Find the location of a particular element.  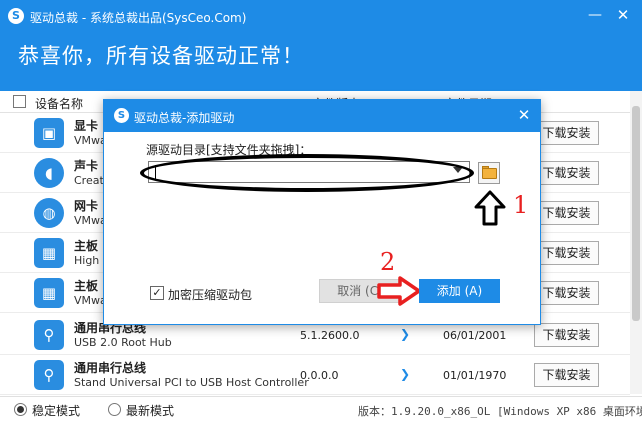

status-headline: 恭喜你，所有设备驱动正常！ is located at coordinates (161, 56).